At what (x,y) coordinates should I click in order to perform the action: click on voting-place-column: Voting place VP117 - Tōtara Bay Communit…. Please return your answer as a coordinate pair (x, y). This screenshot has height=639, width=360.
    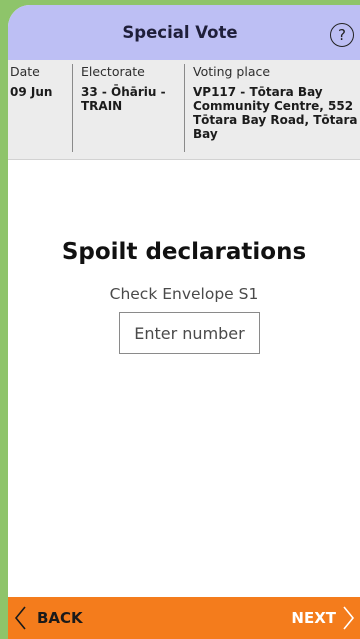
    Looking at the image, I should click on (272, 108).